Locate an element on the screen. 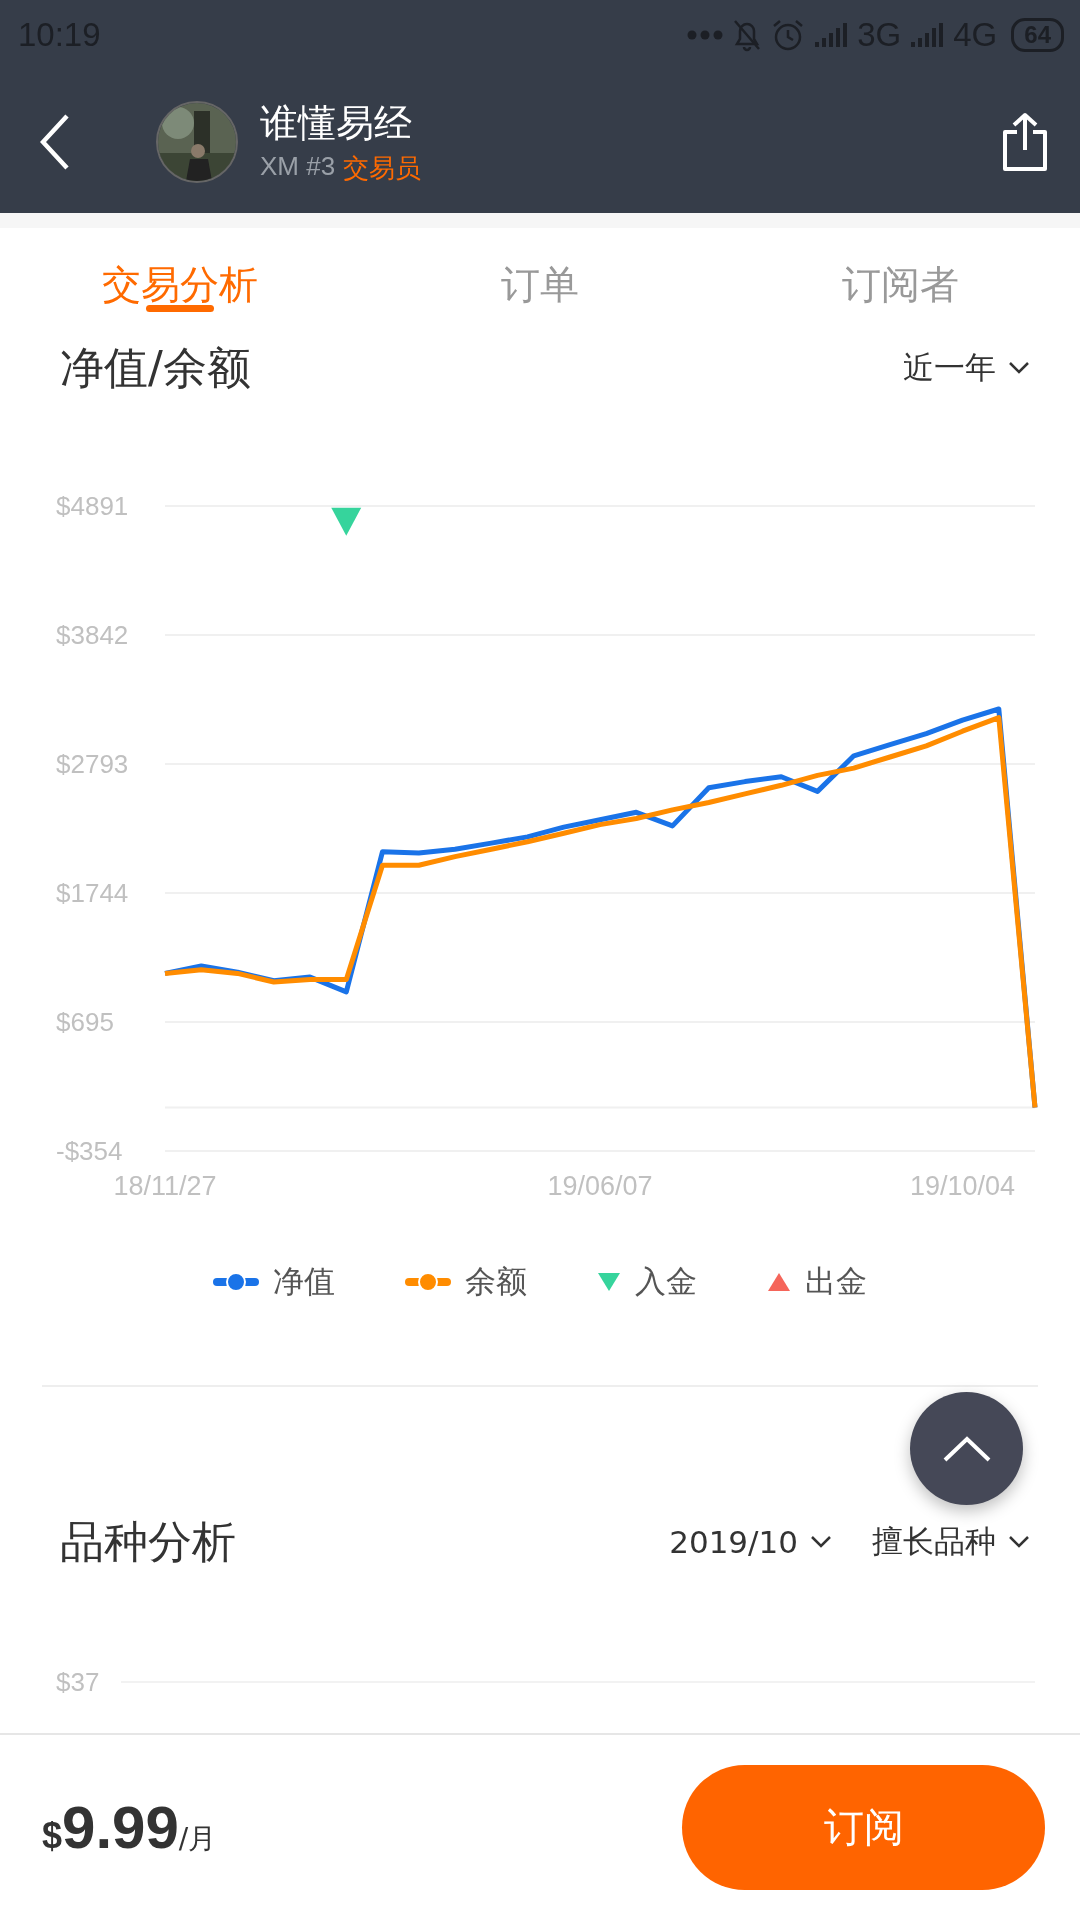  share-icon is located at coordinates (1025, 141).